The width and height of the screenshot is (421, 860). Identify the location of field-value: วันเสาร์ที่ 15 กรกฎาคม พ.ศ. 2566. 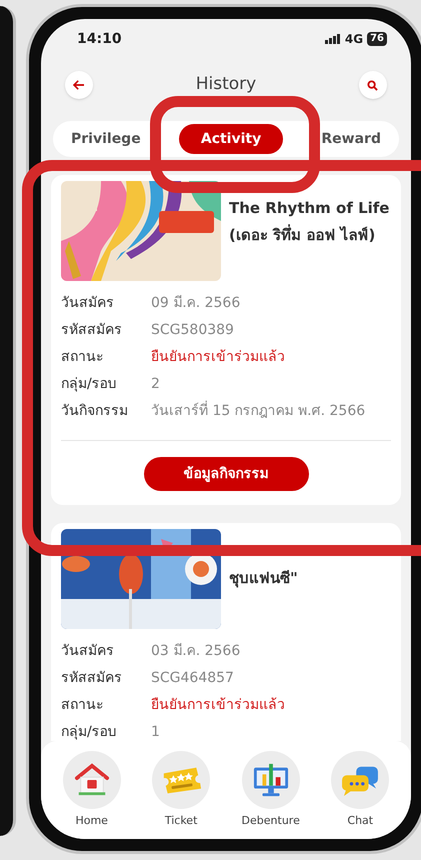
(258, 411).